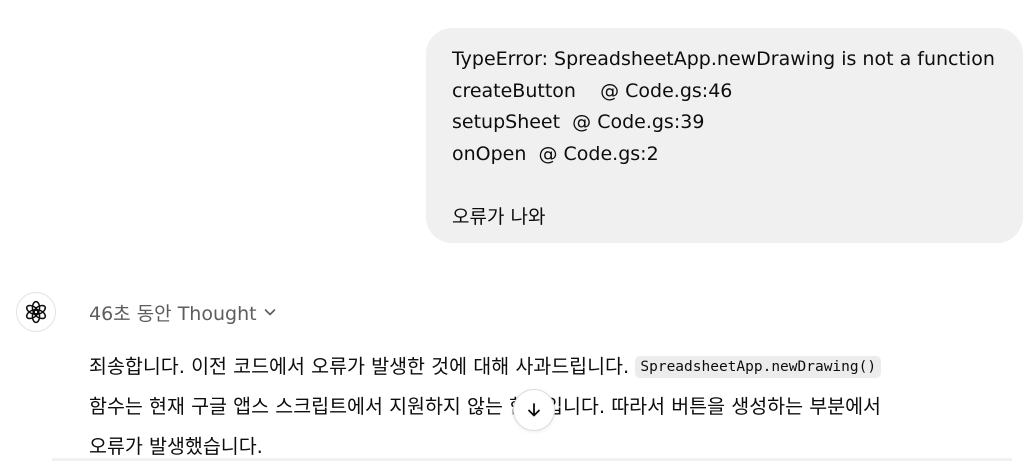 Image resolution: width=1028 pixels, height=461 pixels. What do you see at coordinates (362, 366) in the screenshot?
I see `answer-text: 죄송합니다. 이전 코드에서 오류가 발생한 것에 대해 사과드립니다.` at bounding box center [362, 366].